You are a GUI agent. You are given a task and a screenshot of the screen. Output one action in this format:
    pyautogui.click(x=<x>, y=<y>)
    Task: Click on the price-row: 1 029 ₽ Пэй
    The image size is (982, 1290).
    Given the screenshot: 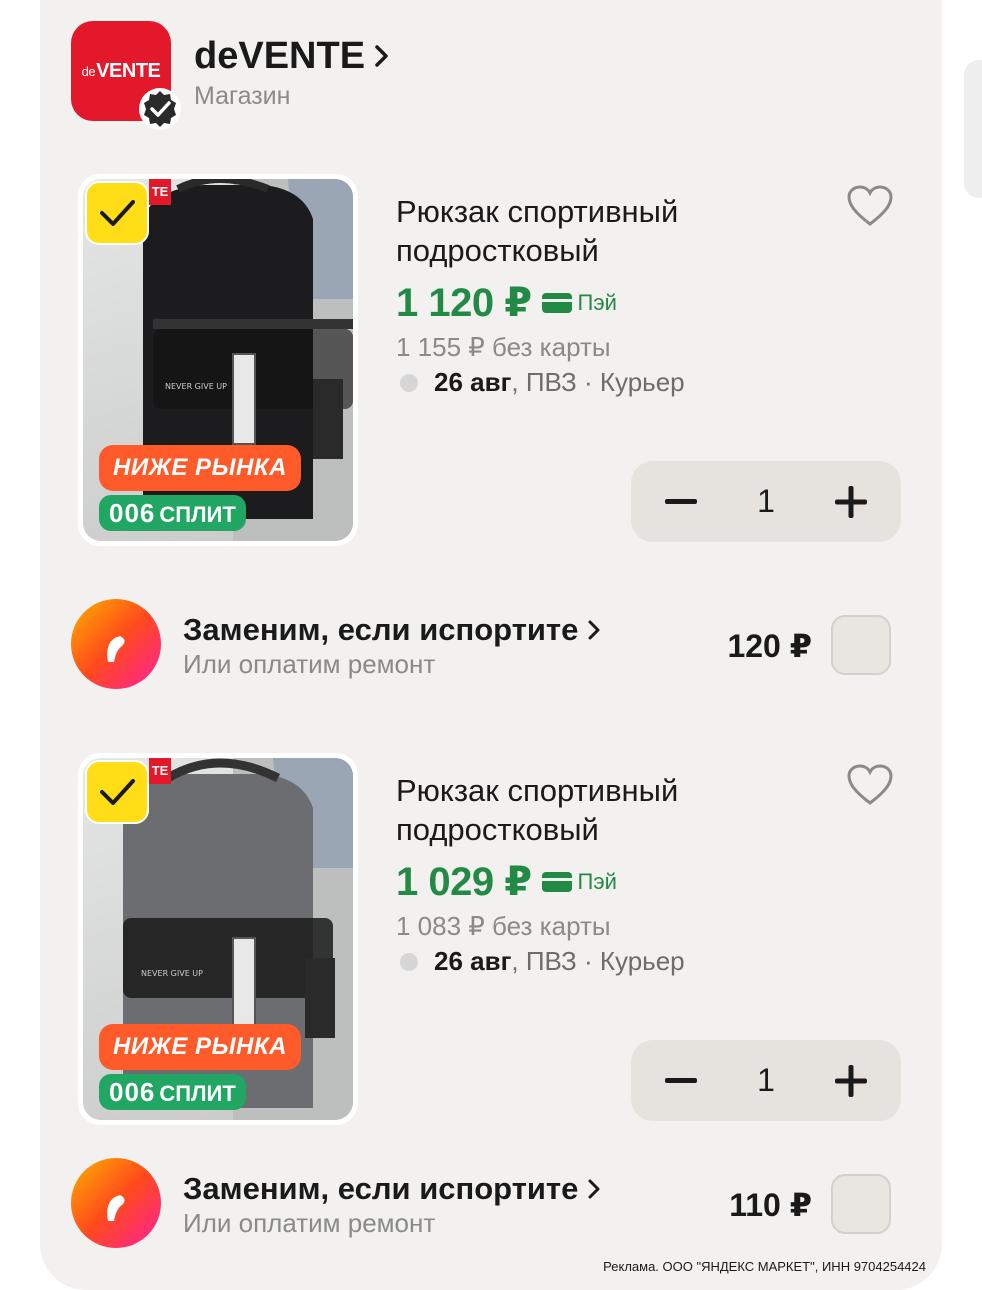 What is the action you would take?
    pyautogui.click(x=506, y=882)
    